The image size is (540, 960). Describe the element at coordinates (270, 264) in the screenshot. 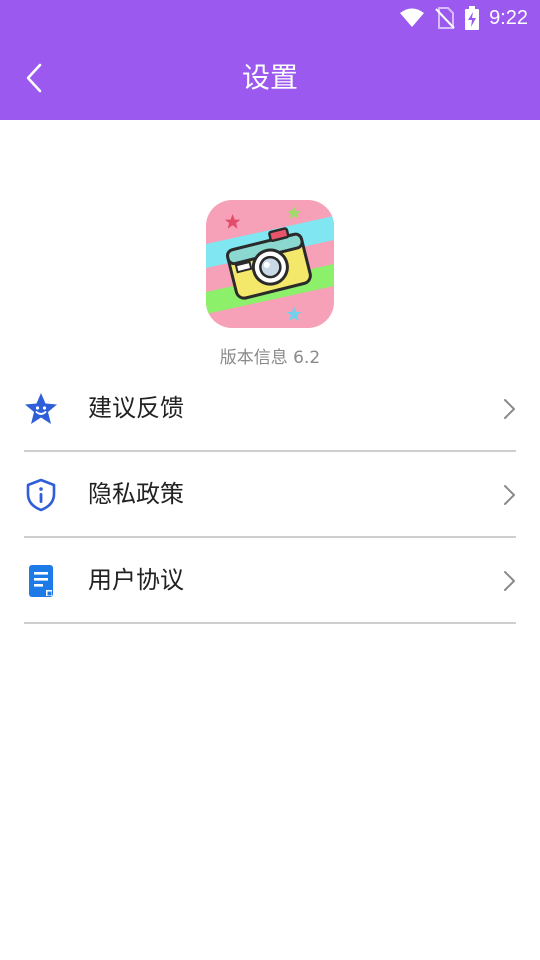

I see `camera-app-icon` at that location.